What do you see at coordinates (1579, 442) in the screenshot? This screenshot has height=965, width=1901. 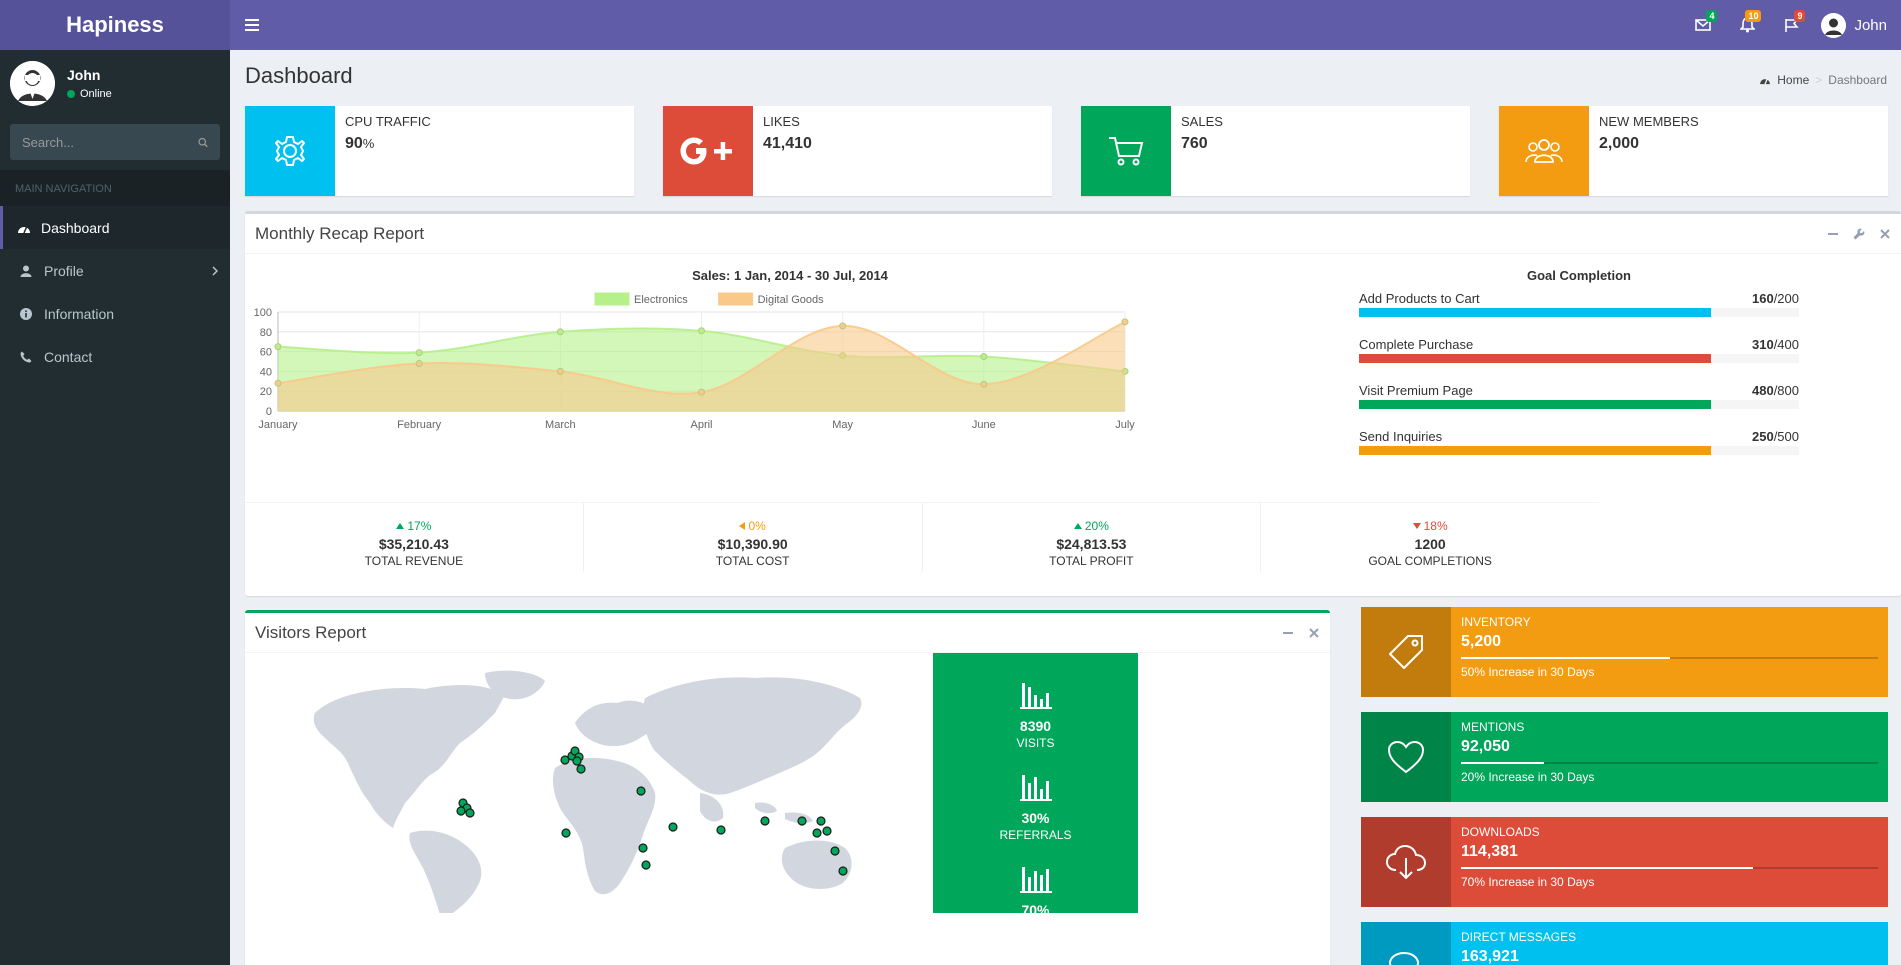 I see `goal-item: Send Inquiries 250/500` at bounding box center [1579, 442].